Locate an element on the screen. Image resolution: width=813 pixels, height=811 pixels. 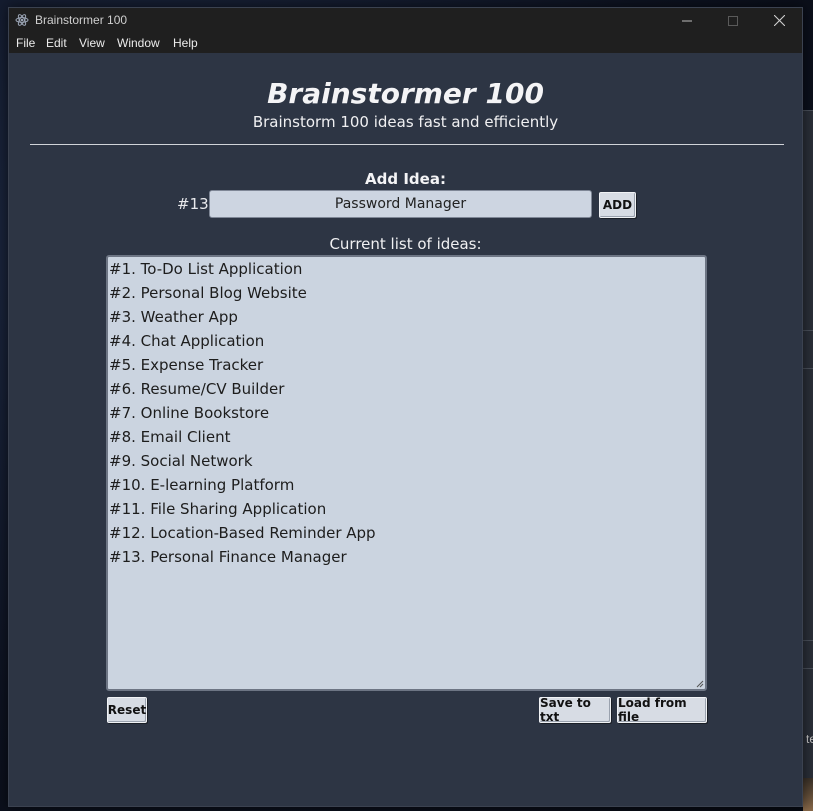
minimize-button is located at coordinates (687, 20).